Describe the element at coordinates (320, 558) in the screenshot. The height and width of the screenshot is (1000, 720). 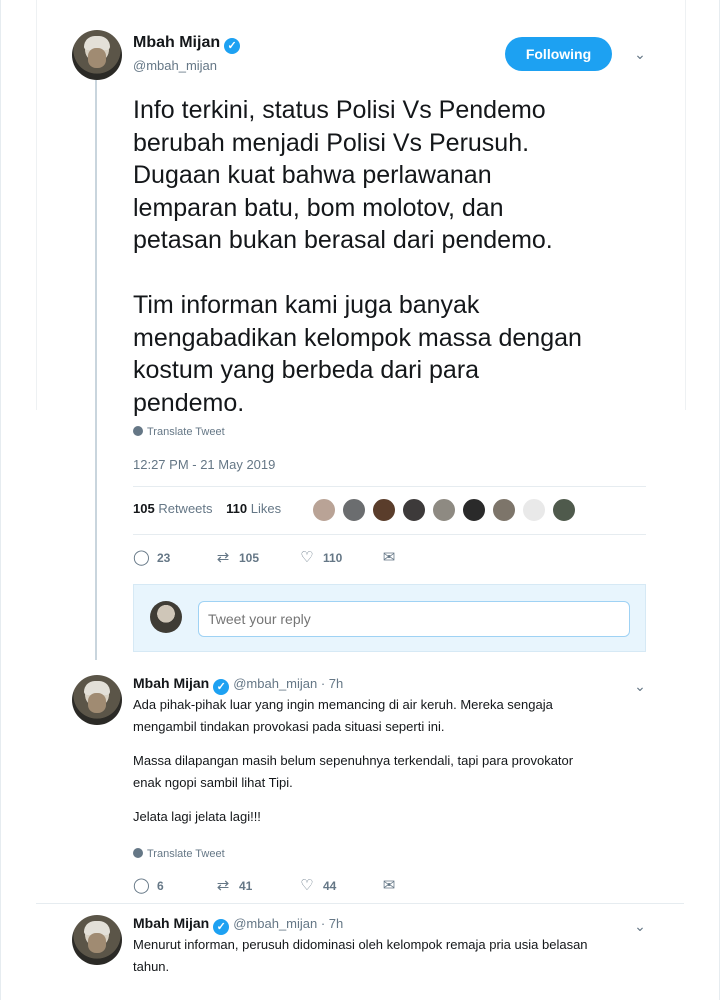
I see `like-button: ♡ 110` at that location.